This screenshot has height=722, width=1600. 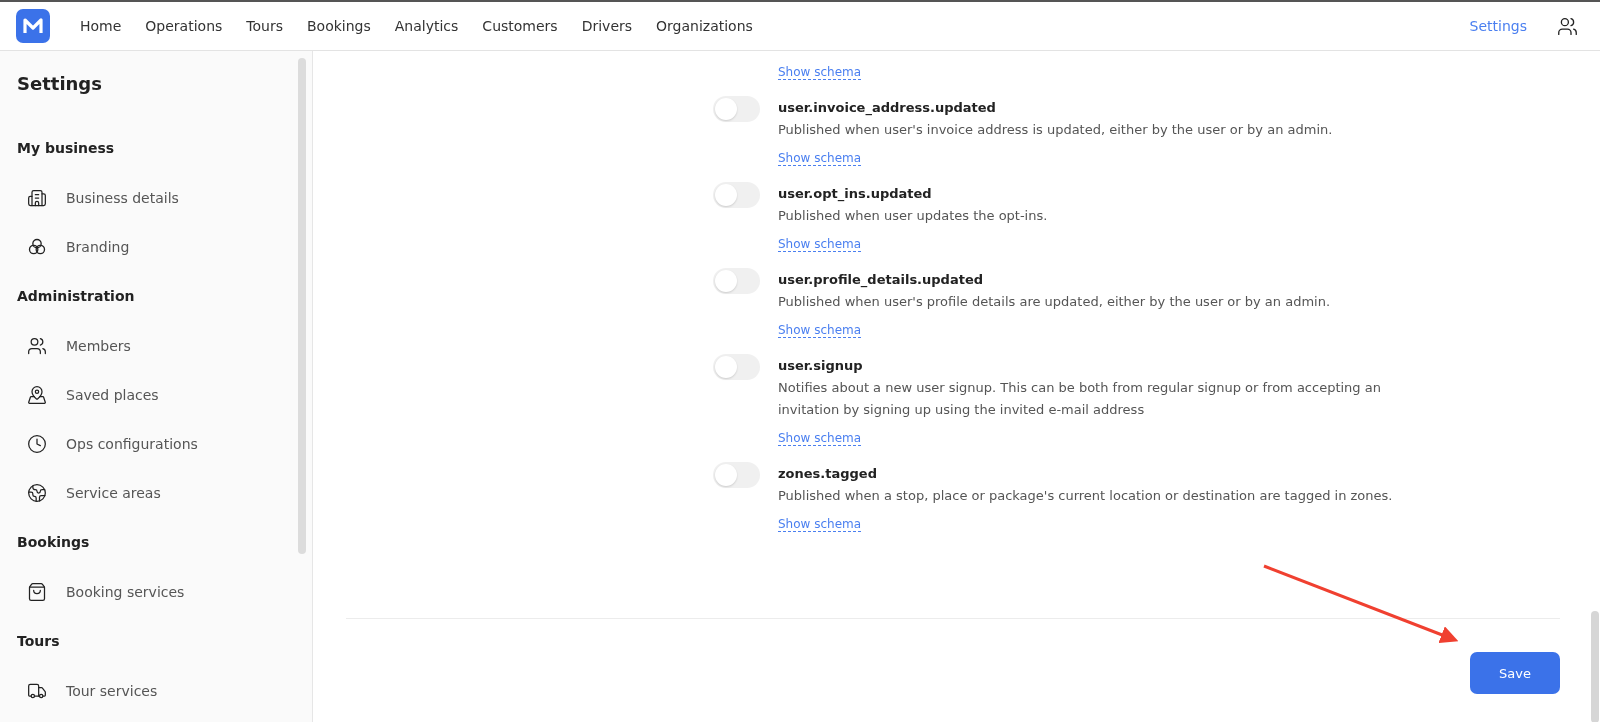 What do you see at coordinates (39, 641) in the screenshot?
I see `section-heading: Tours` at bounding box center [39, 641].